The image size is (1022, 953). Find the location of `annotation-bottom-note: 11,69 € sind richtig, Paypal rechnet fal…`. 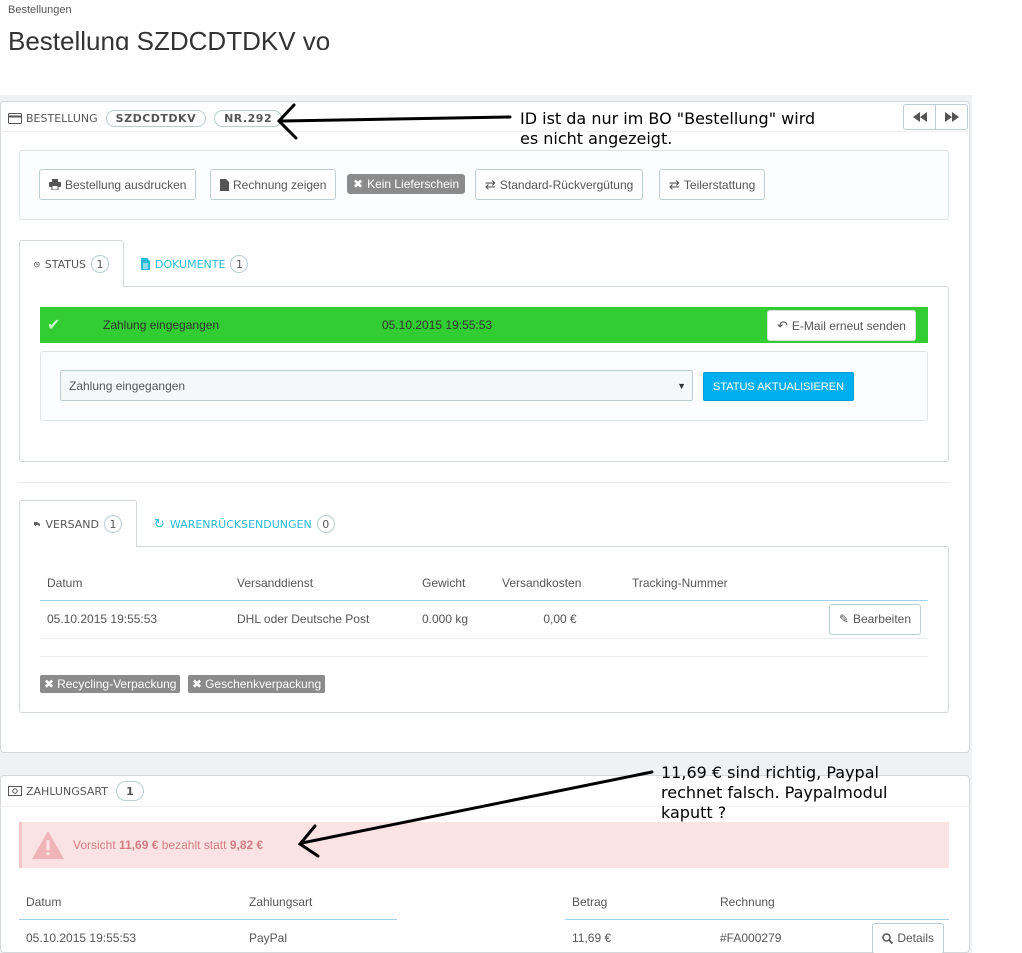

annotation-bottom-note: 11,69 € sind richtig, Paypal rechnet fal… is located at coordinates (774, 793).